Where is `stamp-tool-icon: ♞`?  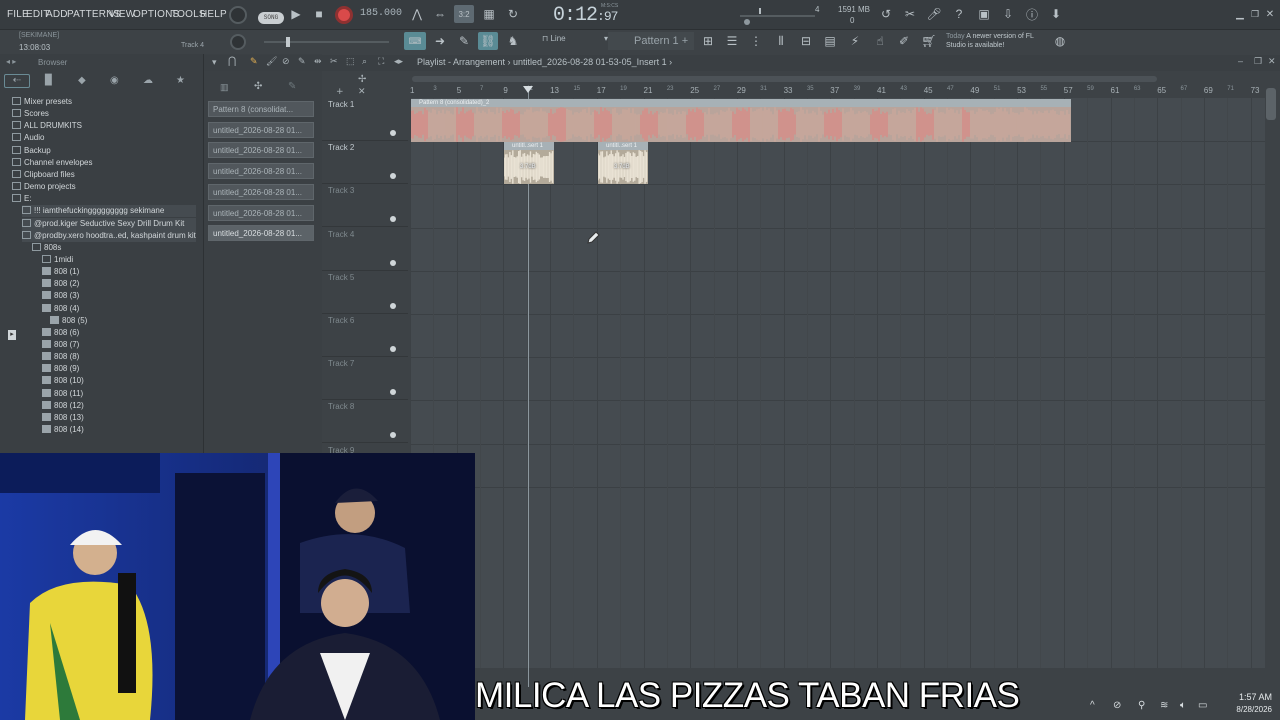 stamp-tool-icon: ♞ is located at coordinates (513, 41).